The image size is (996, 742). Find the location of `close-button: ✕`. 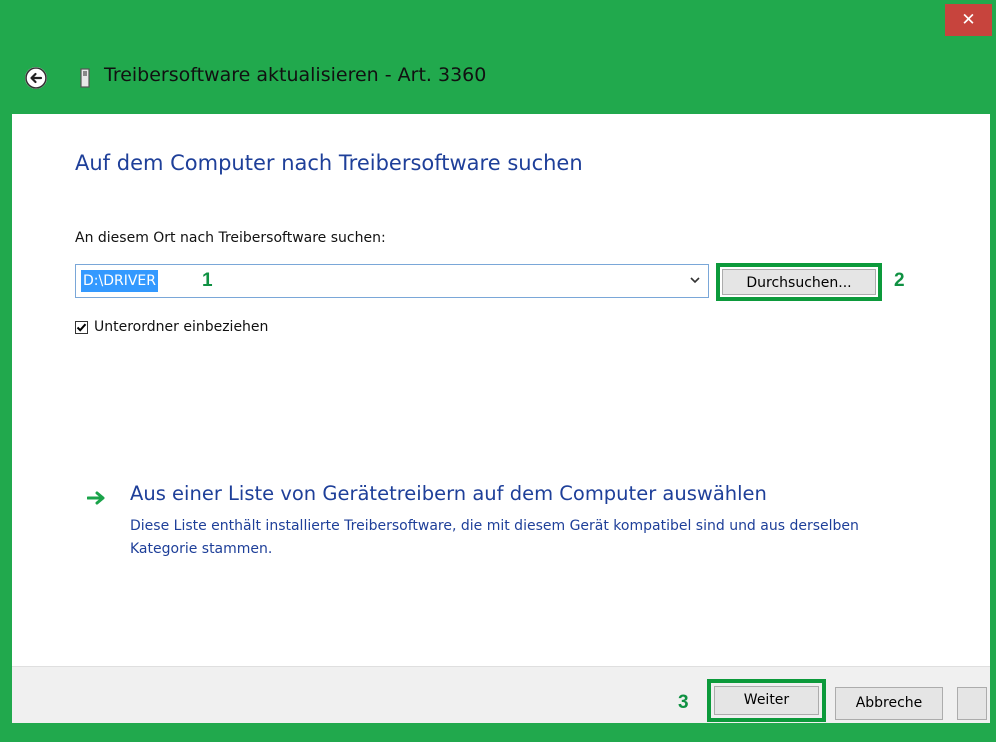

close-button: ✕ is located at coordinates (968, 20).